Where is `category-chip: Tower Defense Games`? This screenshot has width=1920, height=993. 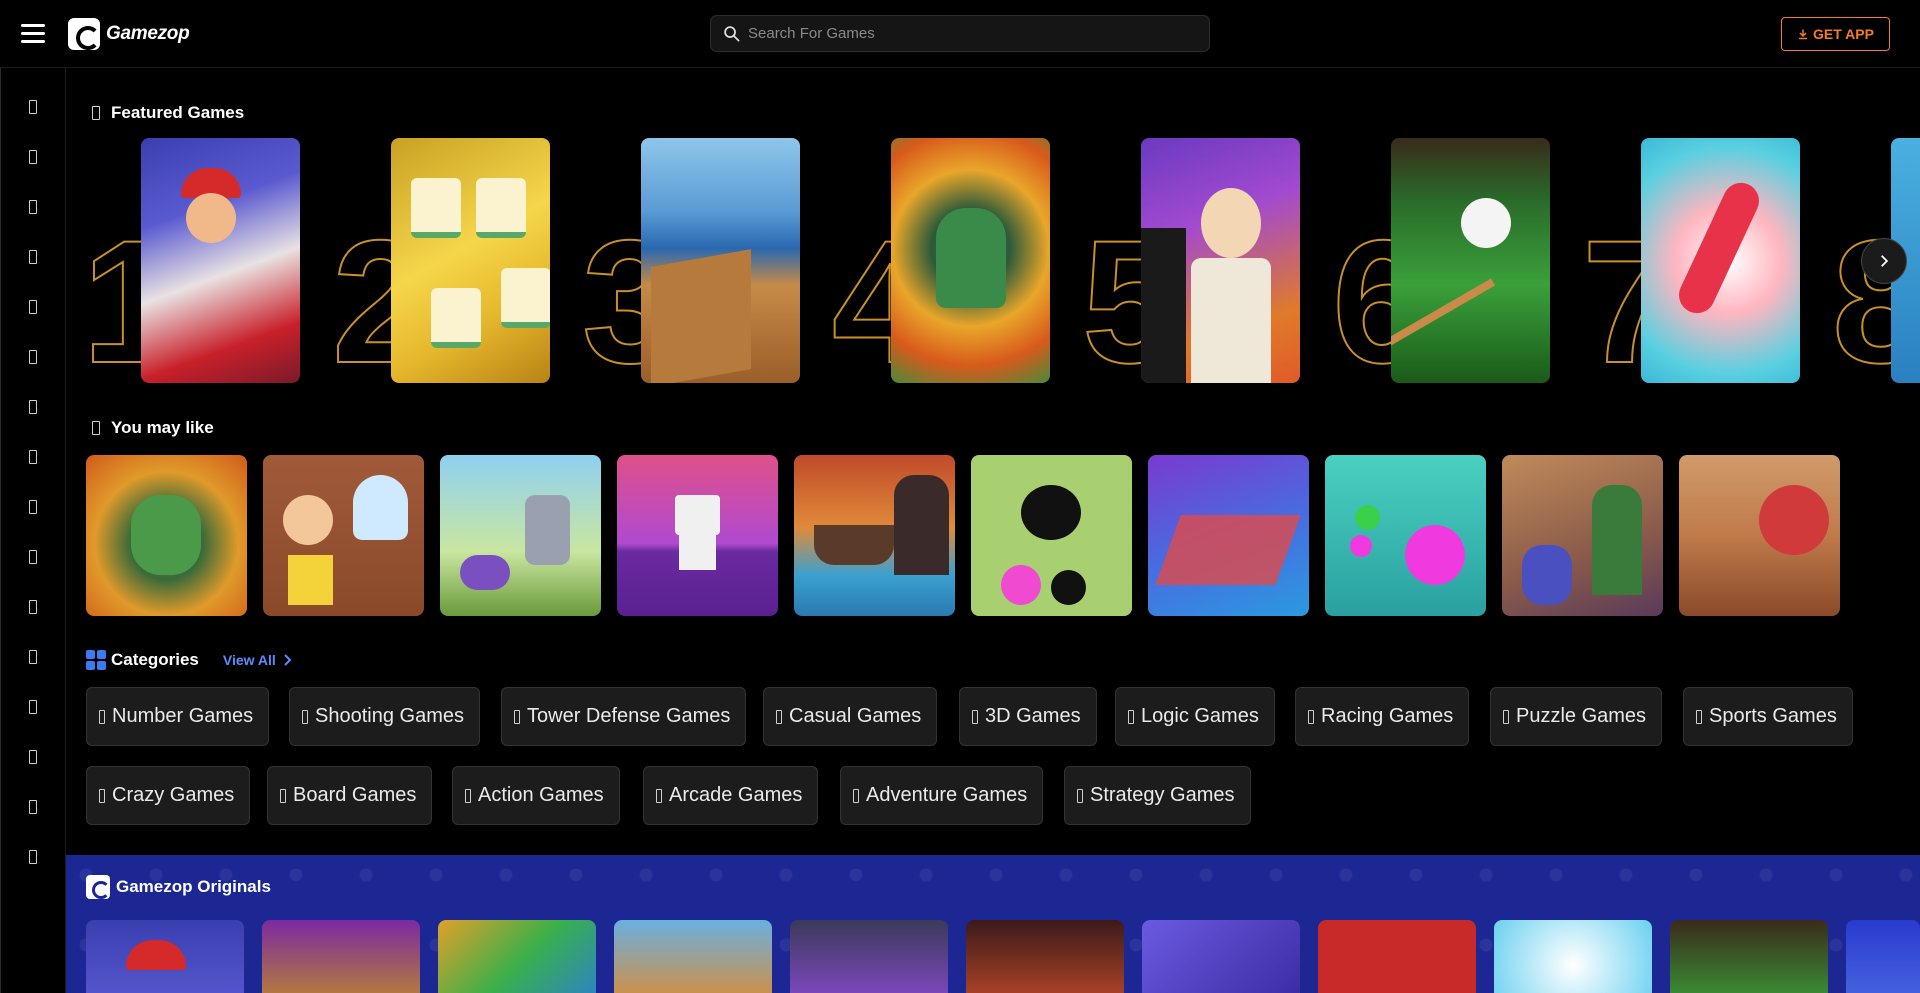
category-chip: Tower Defense Games is located at coordinates (624, 716).